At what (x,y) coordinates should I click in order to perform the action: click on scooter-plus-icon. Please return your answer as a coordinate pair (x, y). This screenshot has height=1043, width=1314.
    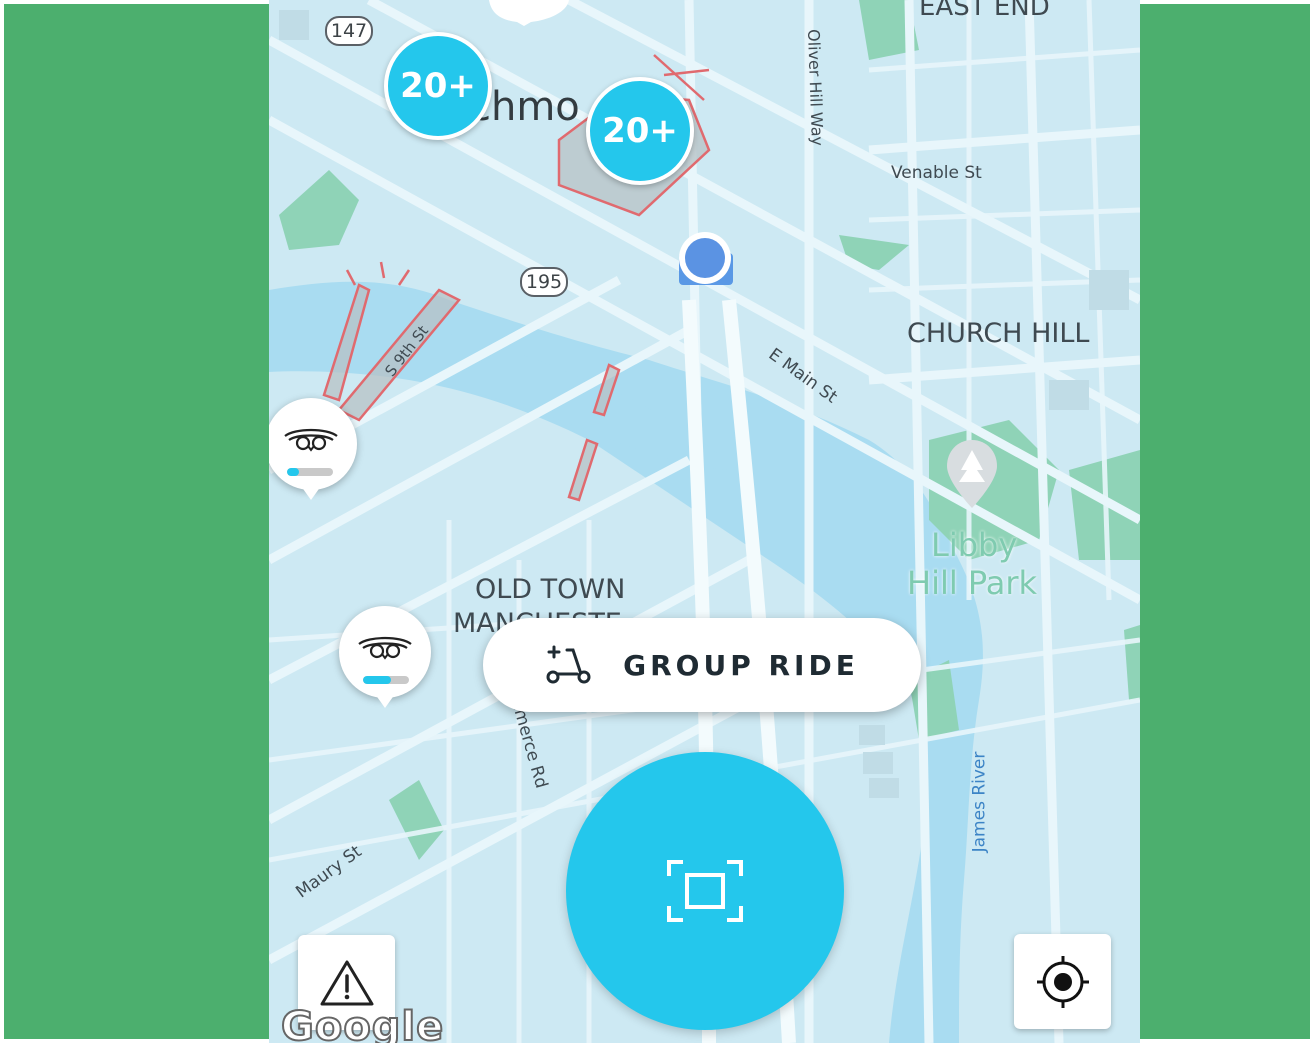
    Looking at the image, I should click on (568, 664).